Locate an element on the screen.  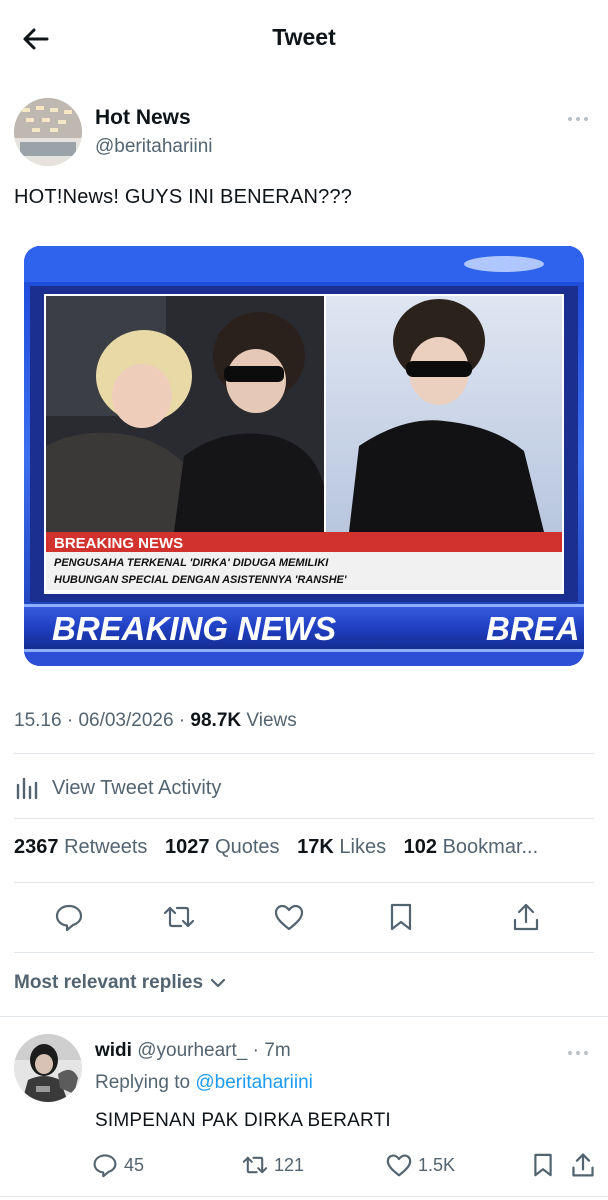
avatar is located at coordinates (48, 132).